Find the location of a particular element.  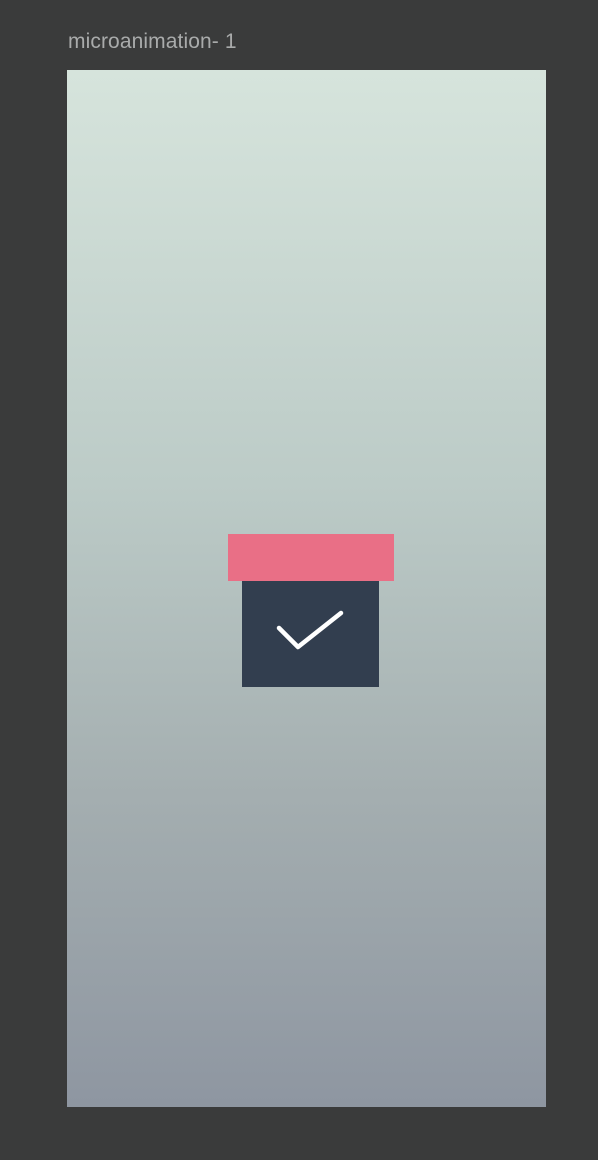

checkmark-stroke is located at coordinates (310, 630).